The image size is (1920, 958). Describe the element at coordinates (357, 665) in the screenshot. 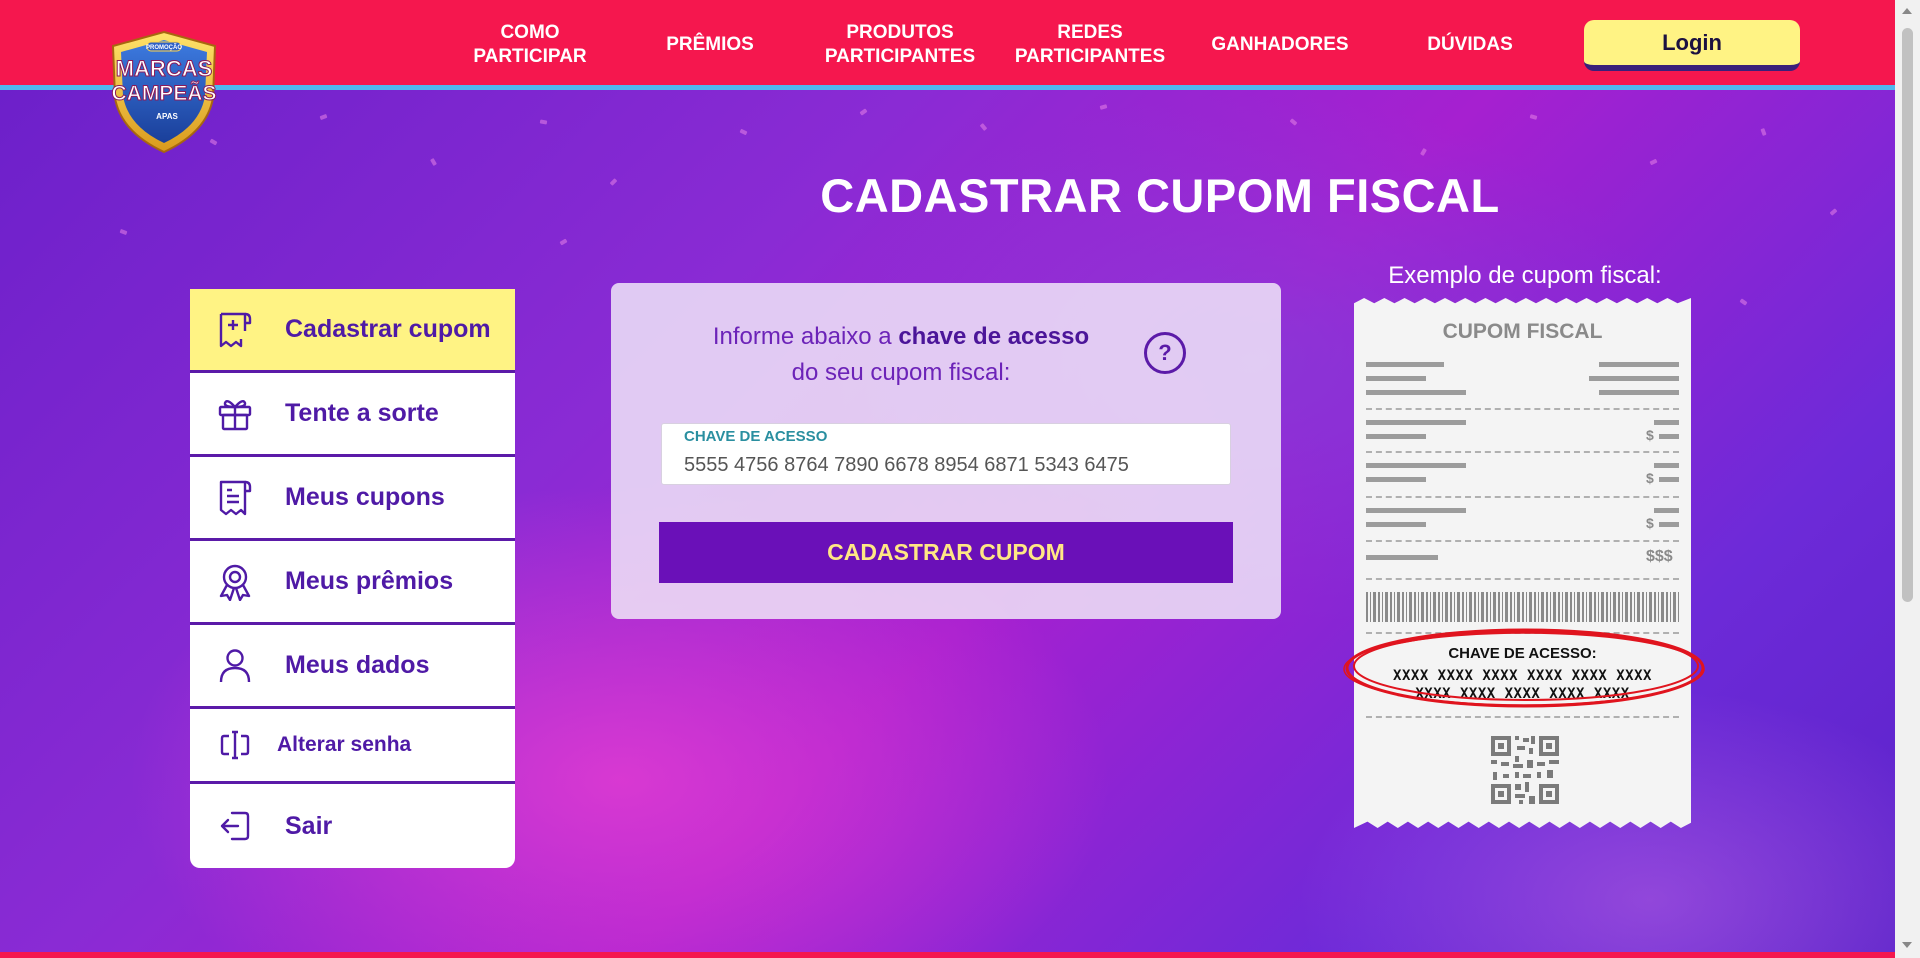

I see `sidebar-item-label: Meus dados` at that location.